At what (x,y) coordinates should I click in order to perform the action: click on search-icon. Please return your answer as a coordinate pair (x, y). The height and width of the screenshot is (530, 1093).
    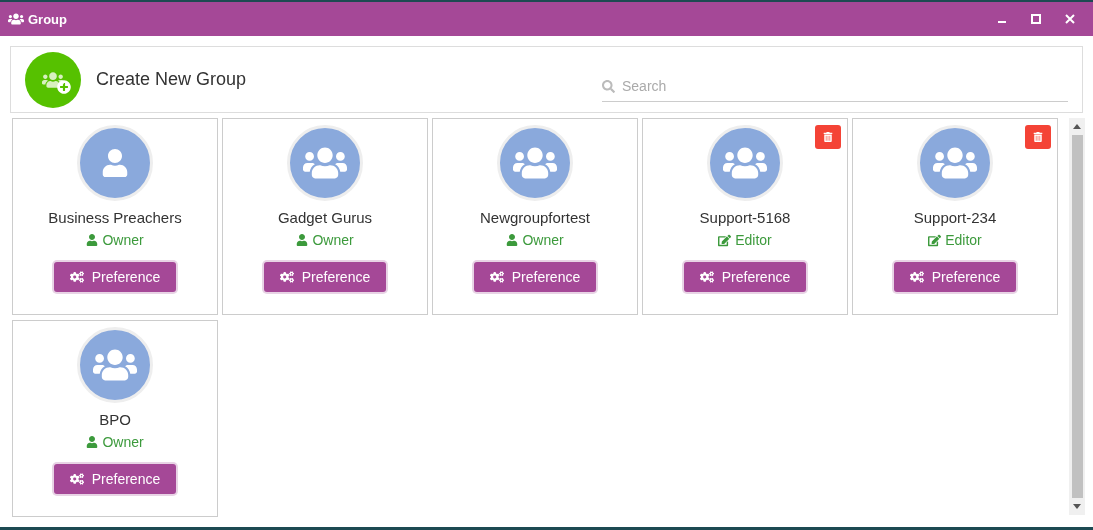
    Looking at the image, I should click on (608, 86).